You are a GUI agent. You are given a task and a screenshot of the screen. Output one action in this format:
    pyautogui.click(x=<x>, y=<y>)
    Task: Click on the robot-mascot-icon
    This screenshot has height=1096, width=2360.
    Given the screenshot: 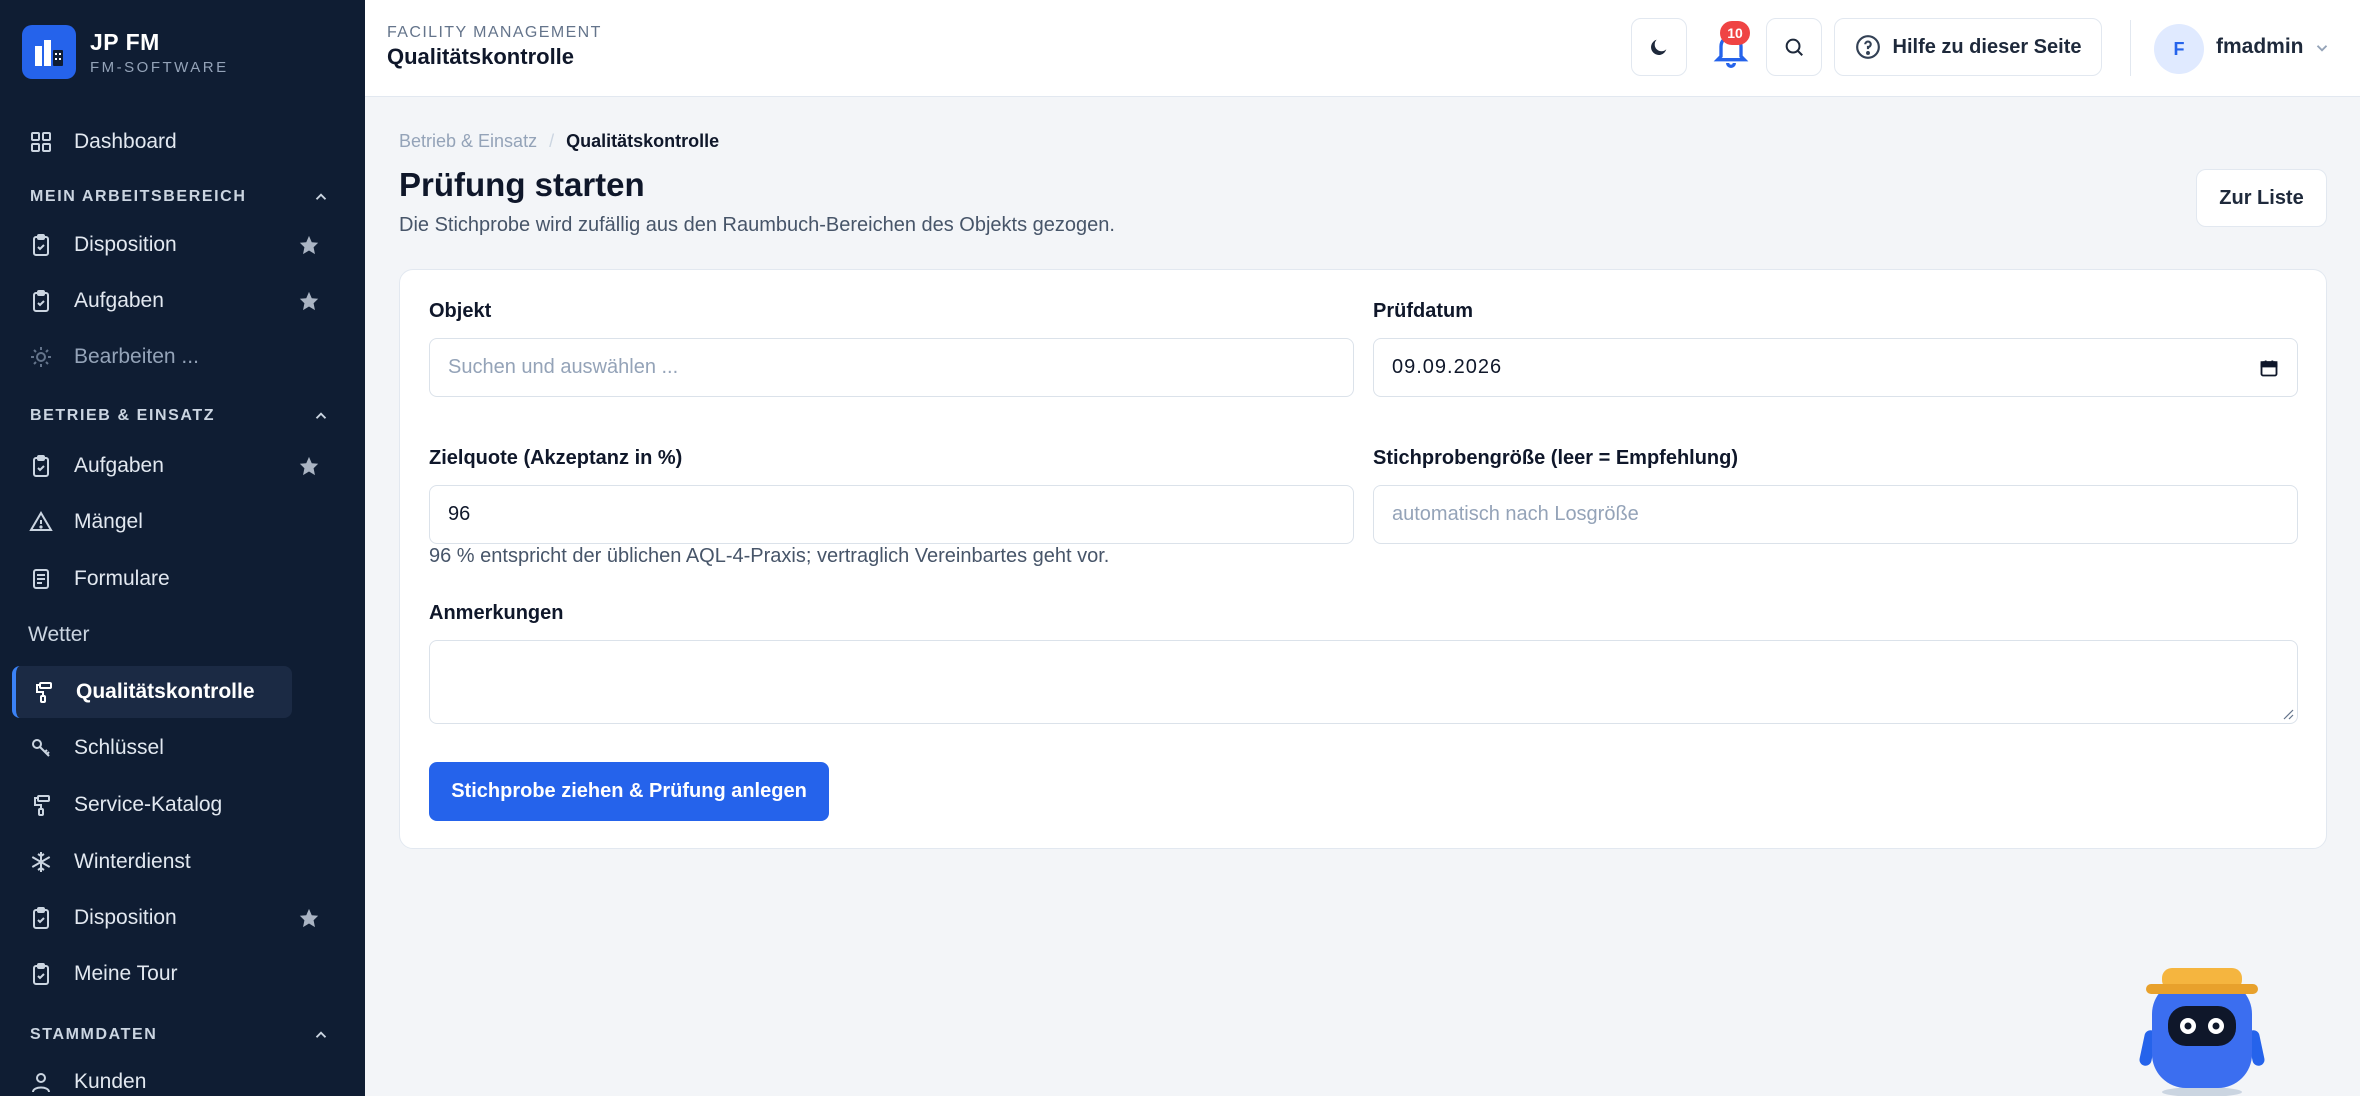 What is the action you would take?
    pyautogui.click(x=2202, y=1028)
    